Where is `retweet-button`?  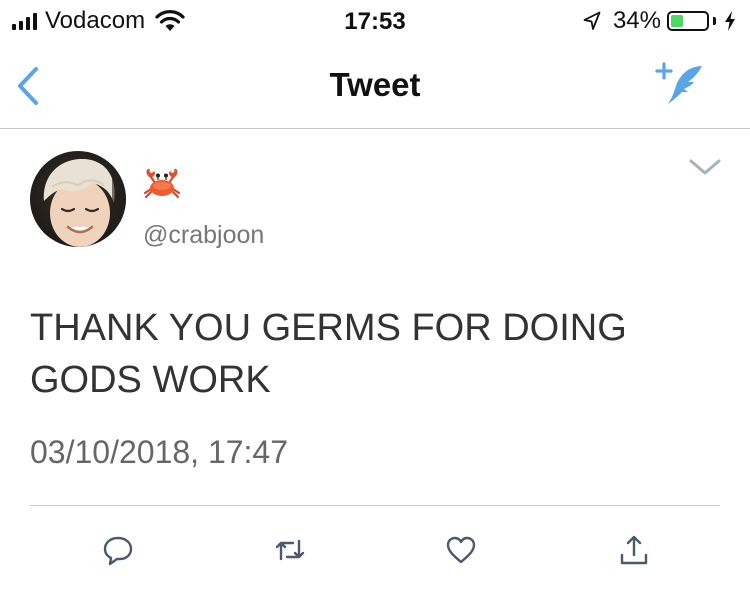
retweet-button is located at coordinates (290, 550).